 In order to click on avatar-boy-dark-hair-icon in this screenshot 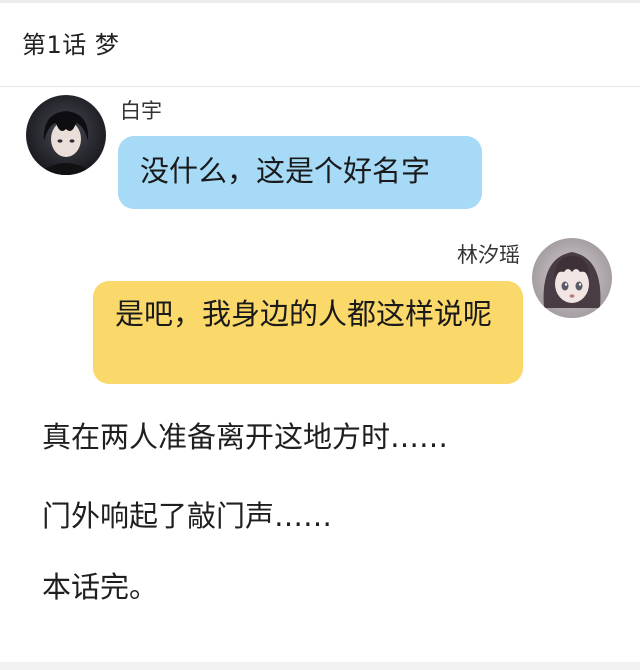, I will do `click(66, 135)`.